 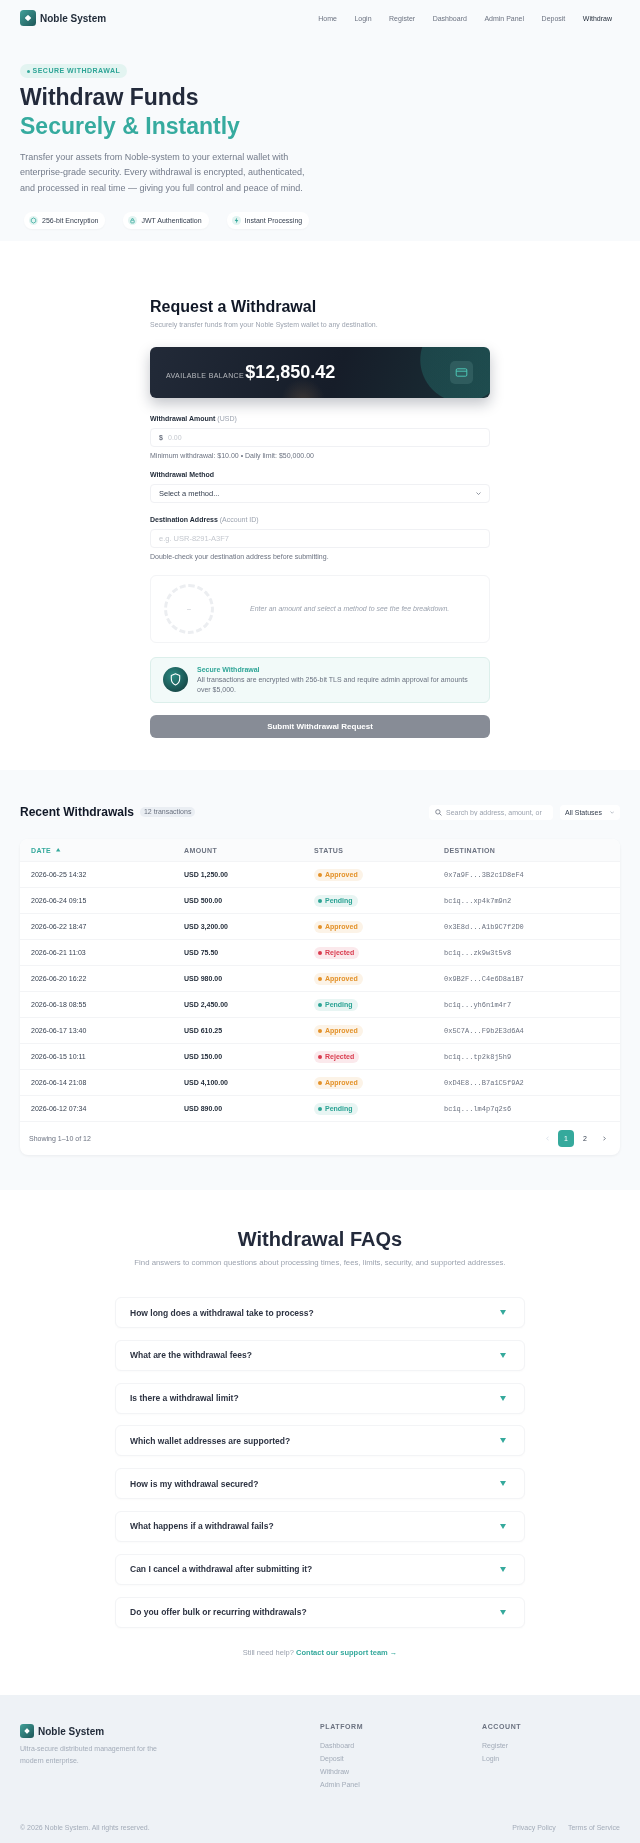 What do you see at coordinates (109, 97) in the screenshot?
I see `hero-title: Withdraw Funds` at bounding box center [109, 97].